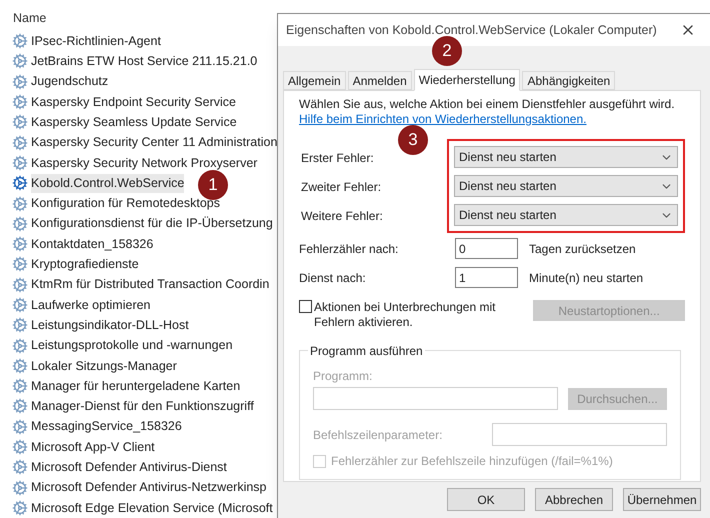 This screenshot has width=710, height=518. Describe the element at coordinates (135, 386) in the screenshot. I see `service-name: Manager für heruntergeladene Karten` at that location.